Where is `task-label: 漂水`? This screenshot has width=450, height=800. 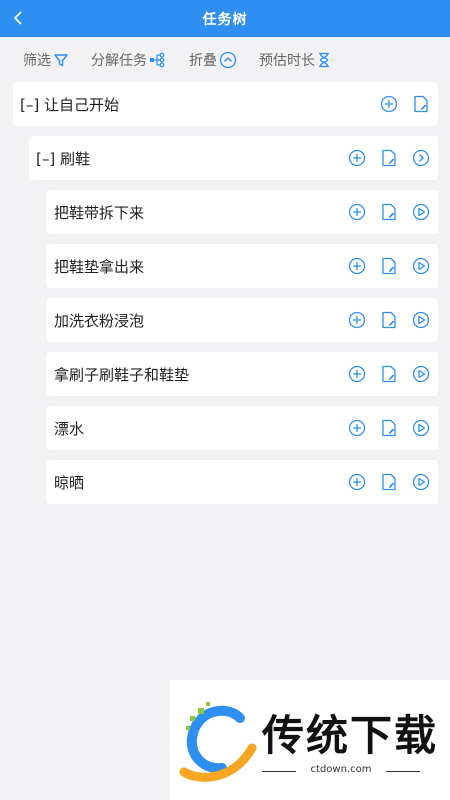 task-label: 漂水 is located at coordinates (69, 428).